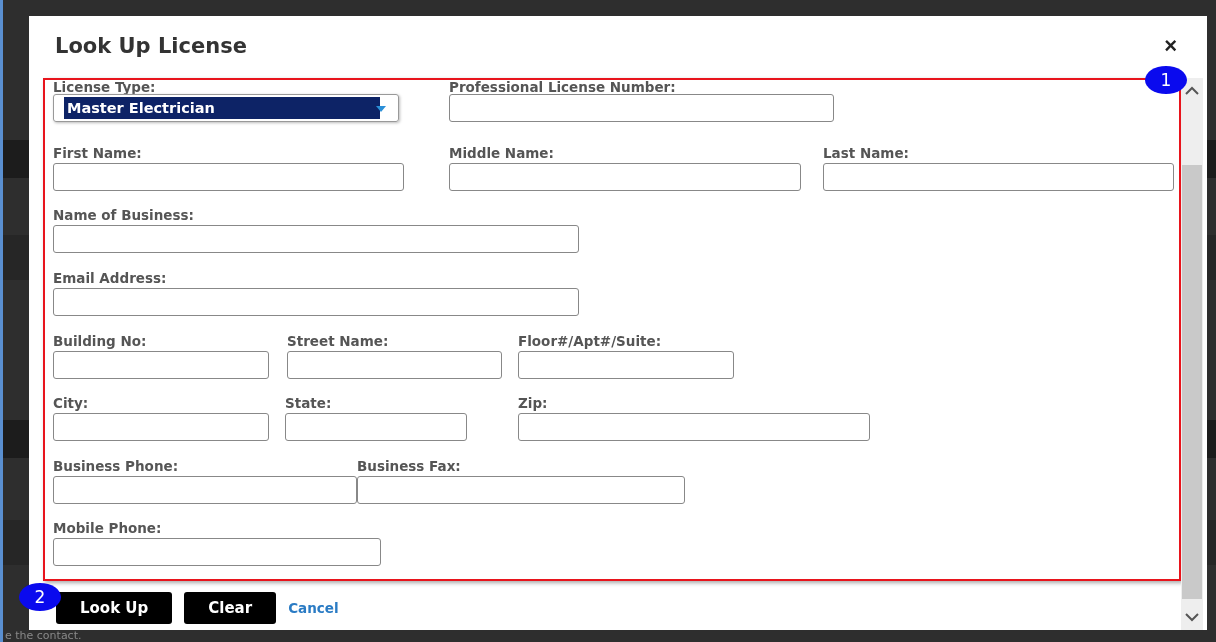 The width and height of the screenshot is (1216, 642). What do you see at coordinates (1166, 80) in the screenshot?
I see `callout-badge: 1` at bounding box center [1166, 80].